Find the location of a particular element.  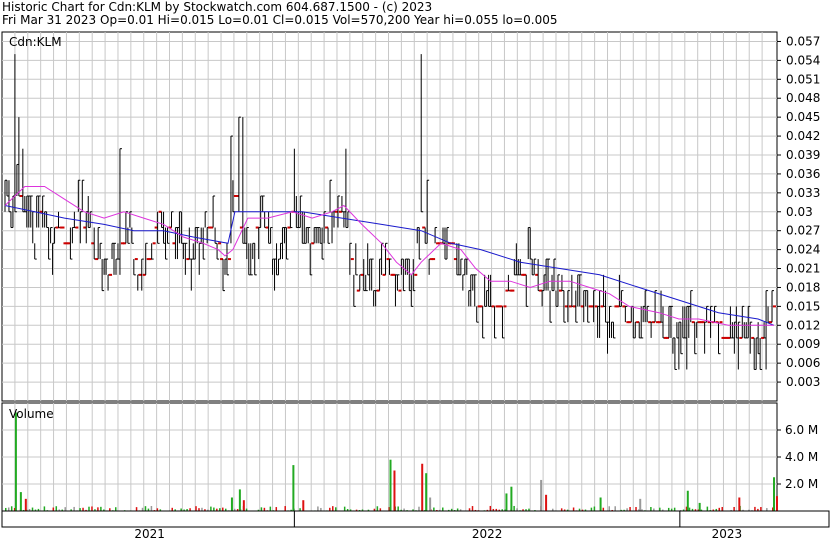

price-y-tick-label: 0.045 is located at coordinates (803, 117).